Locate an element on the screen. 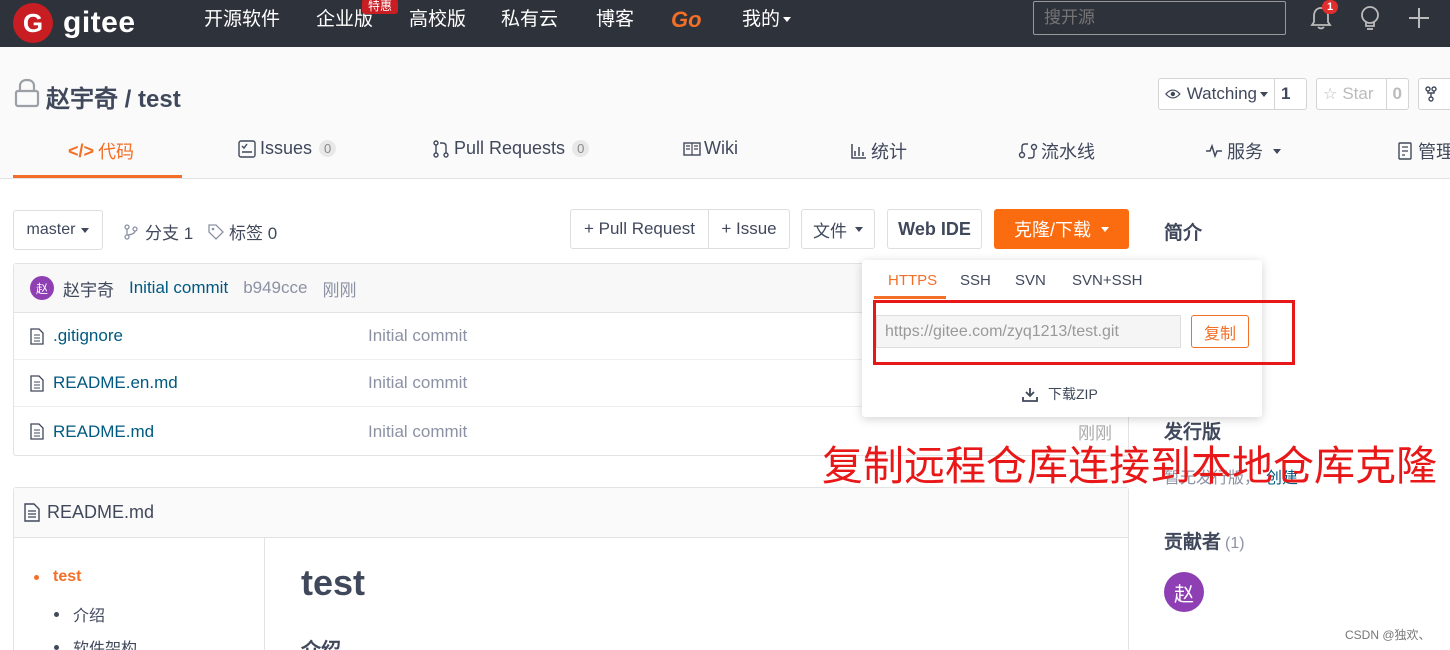 The height and width of the screenshot is (650, 1450). tab-services-label: 服务 is located at coordinates (1245, 152).